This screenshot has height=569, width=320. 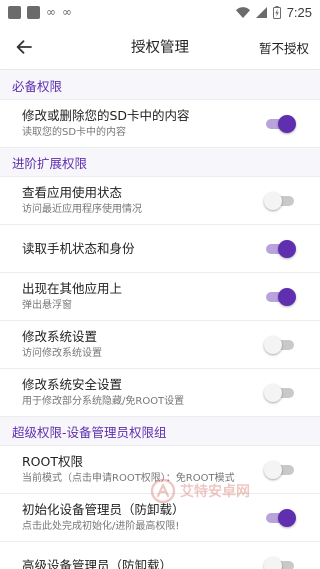 I want to click on status-bar-right: 7:25, so click(x=273, y=12).